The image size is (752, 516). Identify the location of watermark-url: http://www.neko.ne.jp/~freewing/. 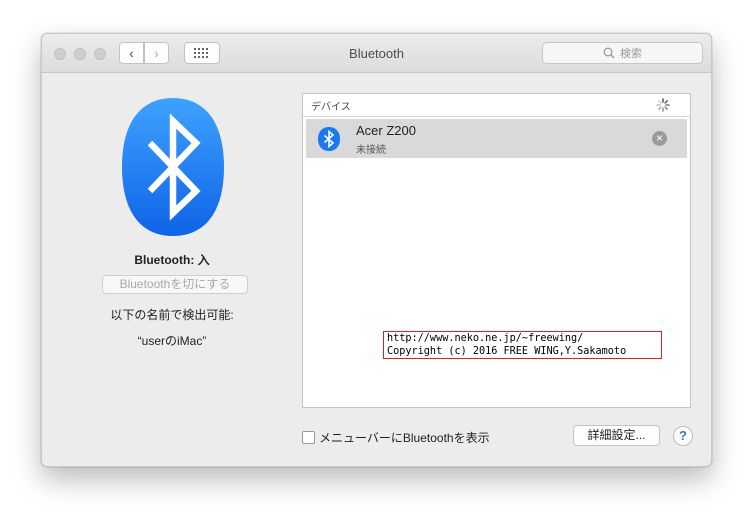
(485, 338).